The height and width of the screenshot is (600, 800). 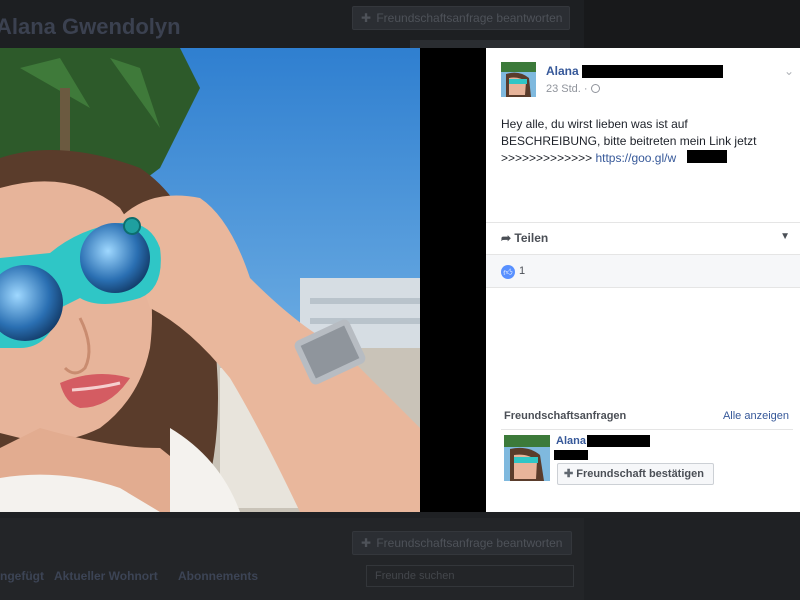 What do you see at coordinates (106, 576) in the screenshot?
I see `nav-item-current-city: Aktueller Wohnort` at bounding box center [106, 576].